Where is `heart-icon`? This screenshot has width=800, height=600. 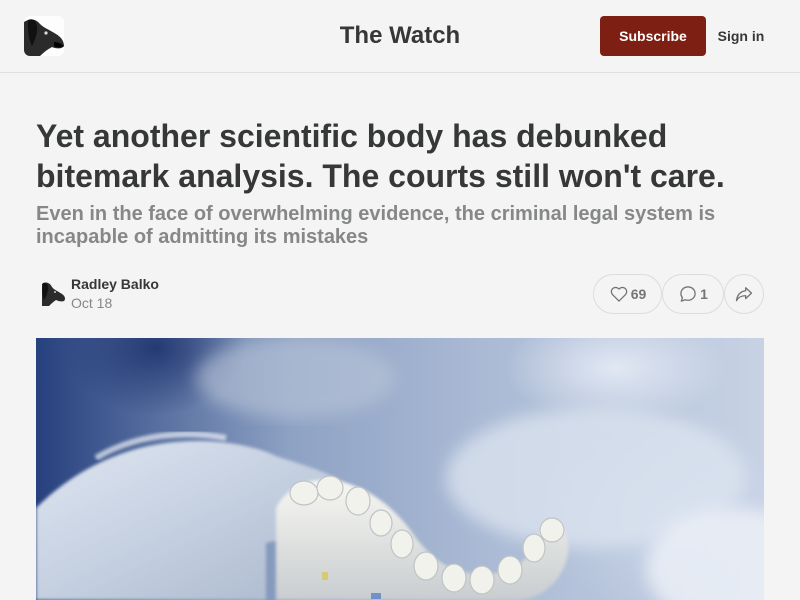 heart-icon is located at coordinates (619, 294).